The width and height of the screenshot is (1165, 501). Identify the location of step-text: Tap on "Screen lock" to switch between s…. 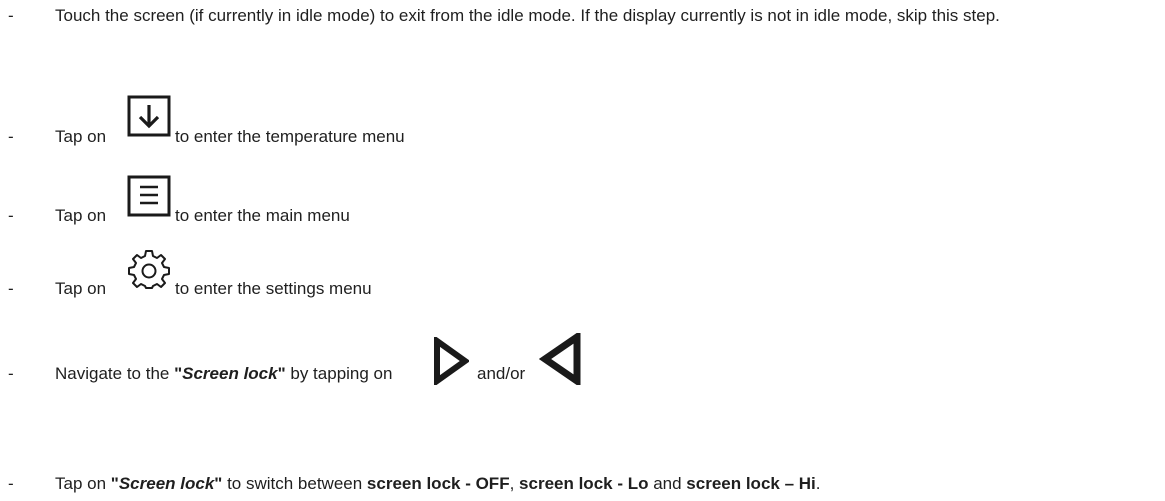
(603, 483).